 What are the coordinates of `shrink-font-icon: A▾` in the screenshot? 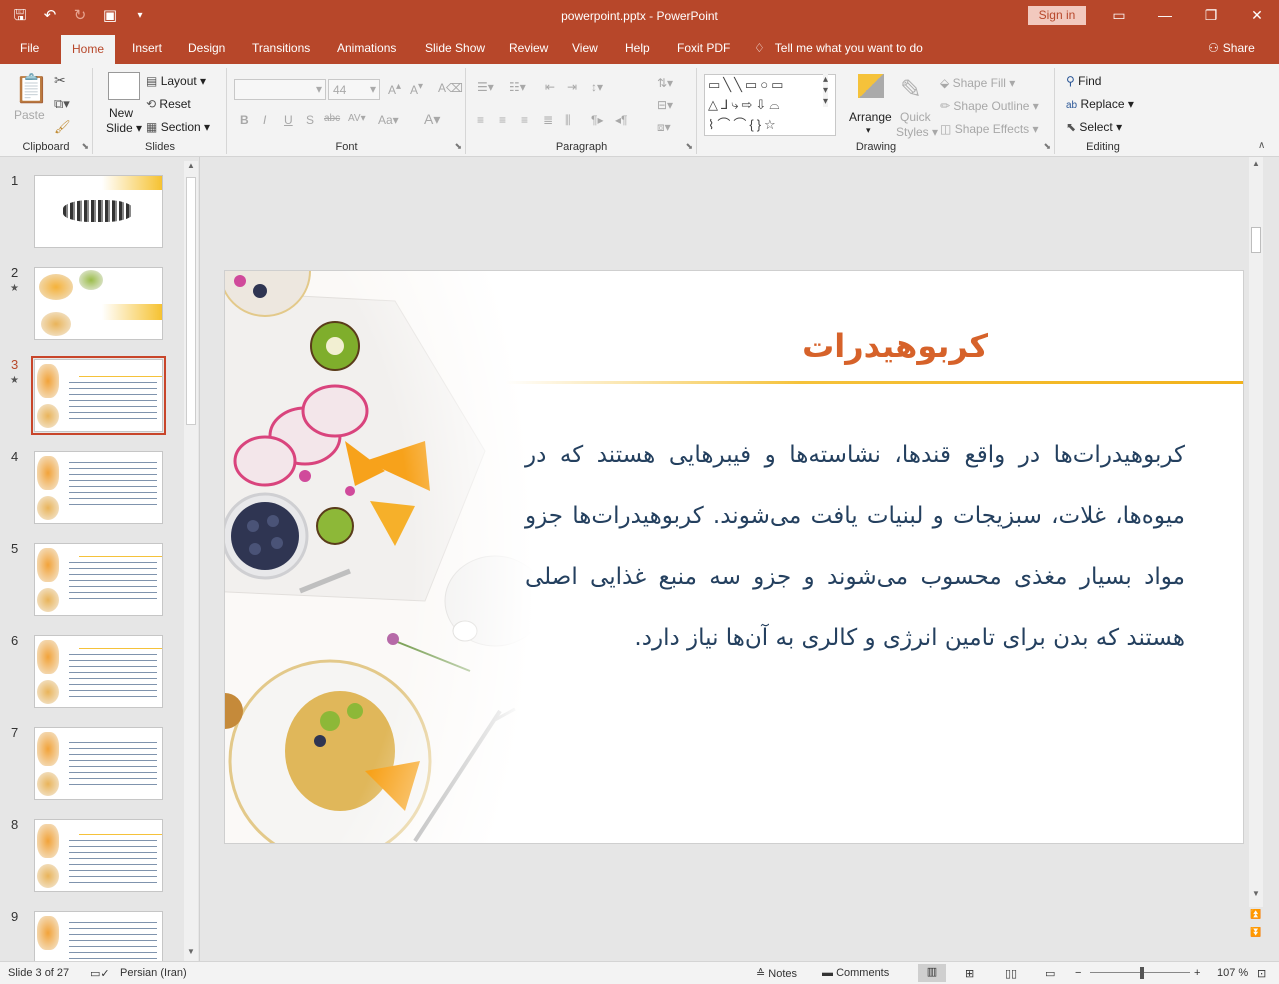 It's located at (416, 89).